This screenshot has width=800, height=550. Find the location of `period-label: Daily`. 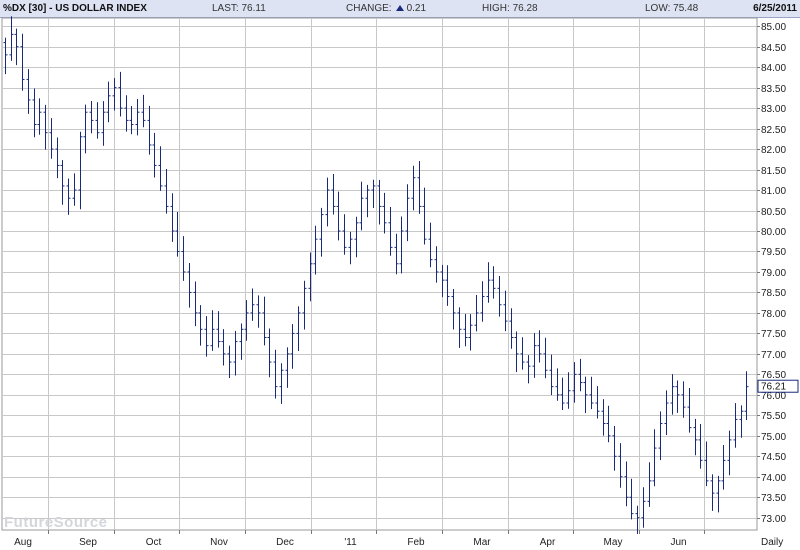

period-label: Daily is located at coordinates (772, 542).